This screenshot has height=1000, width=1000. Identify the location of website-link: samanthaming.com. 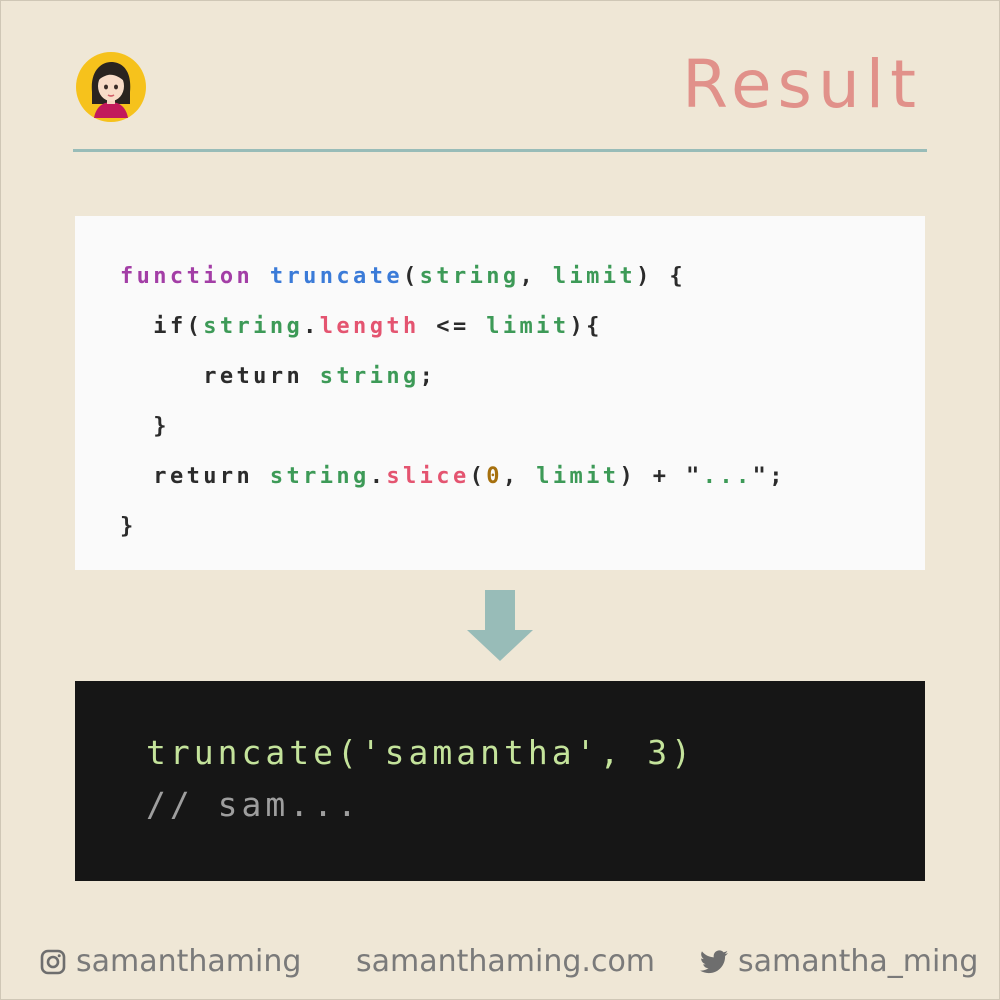
(506, 961).